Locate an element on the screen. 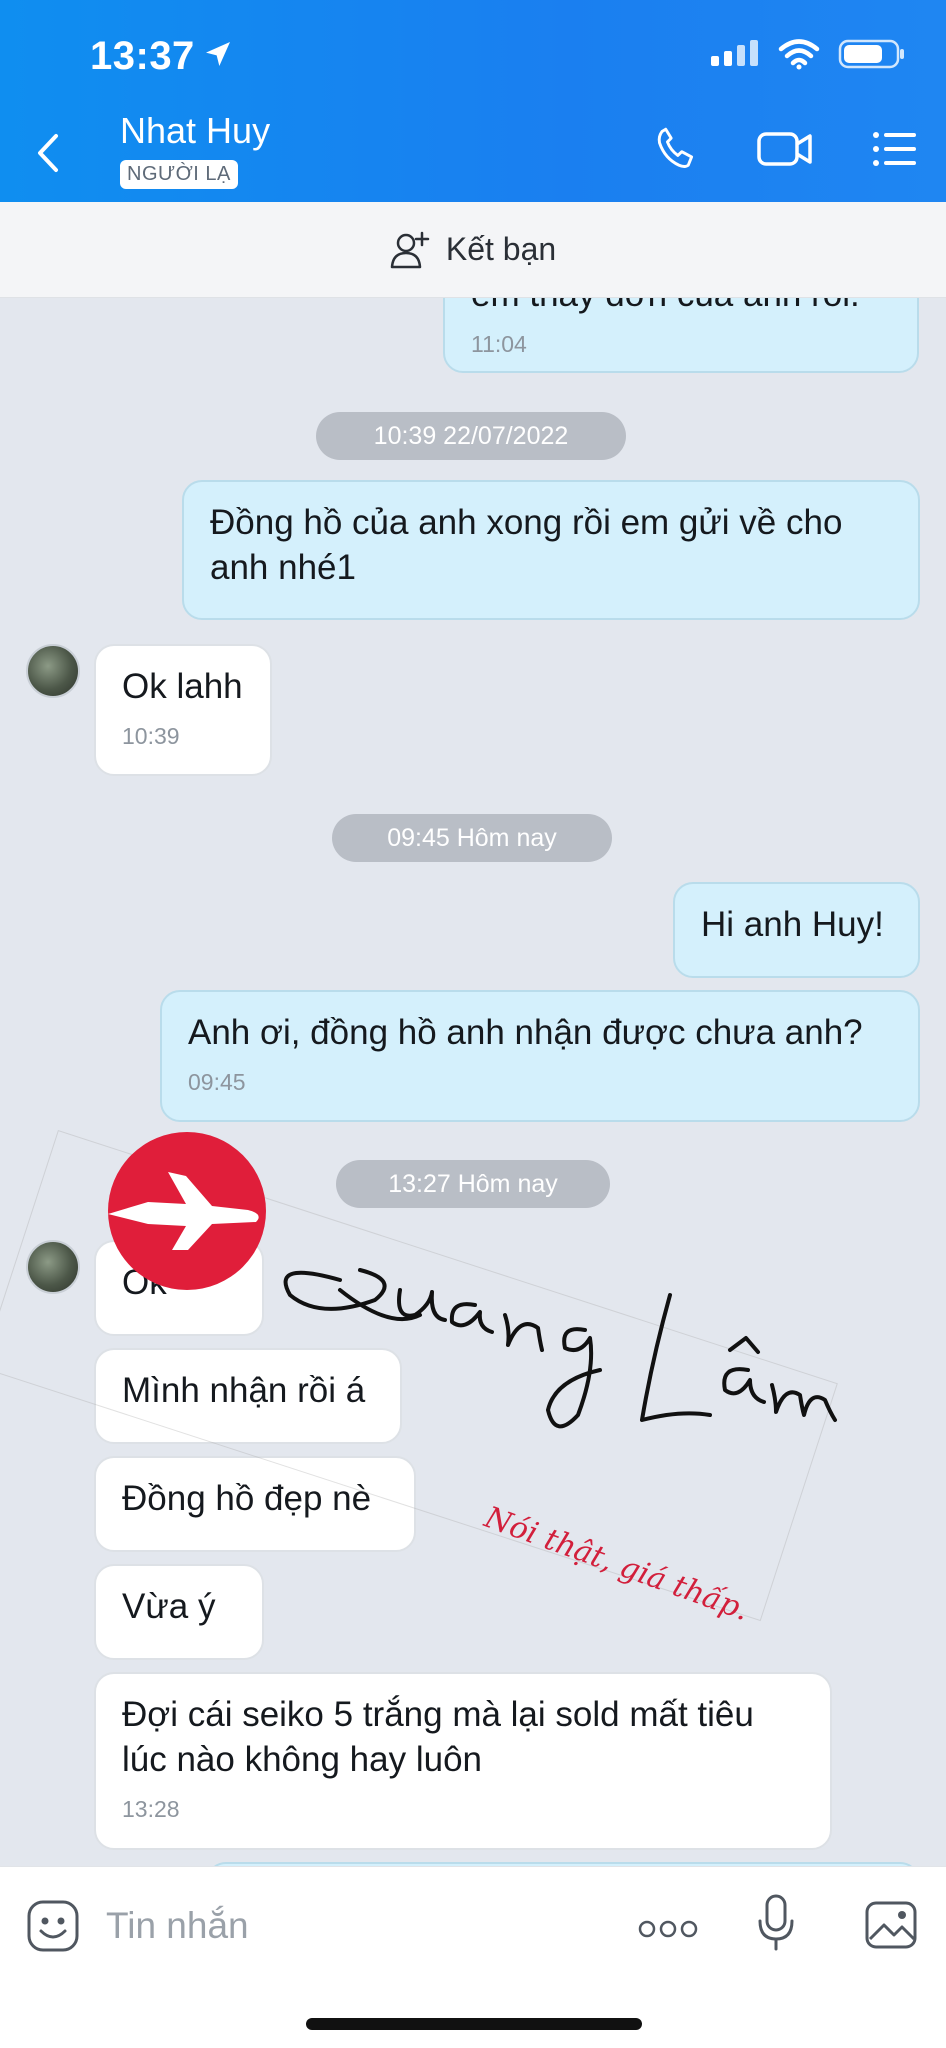 This screenshot has width=946, height=2048. sticker-emoji-icon is located at coordinates (53, 1926).